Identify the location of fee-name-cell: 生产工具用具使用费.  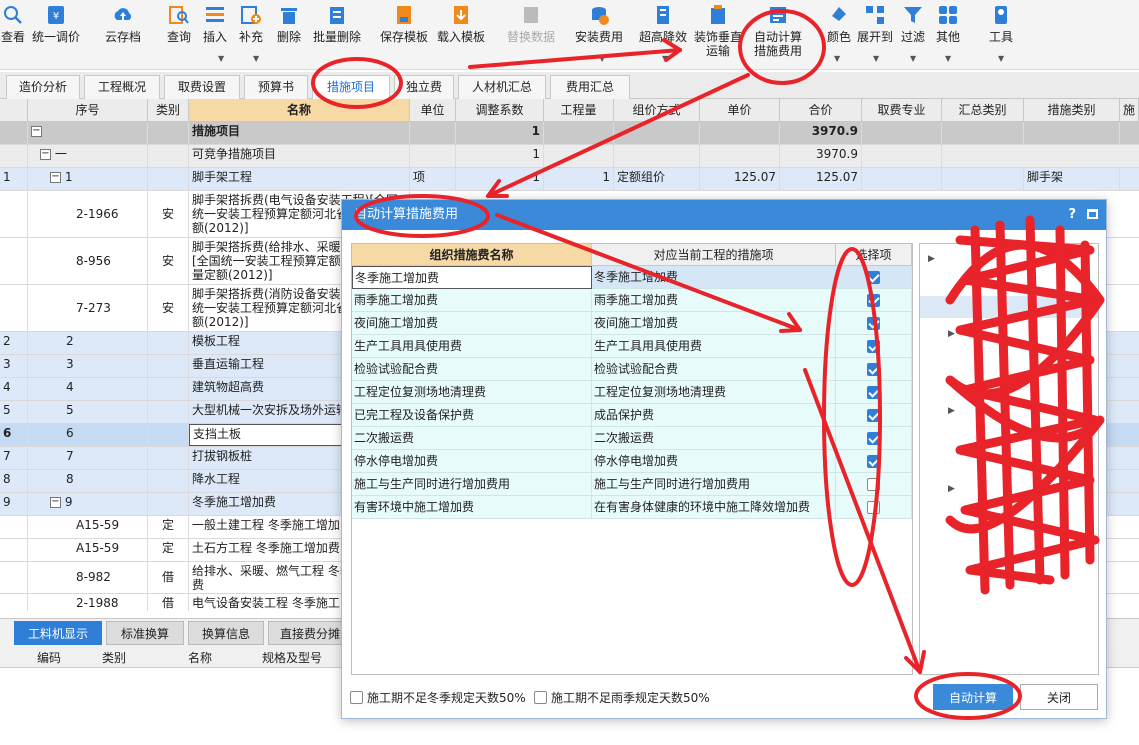
(472, 346).